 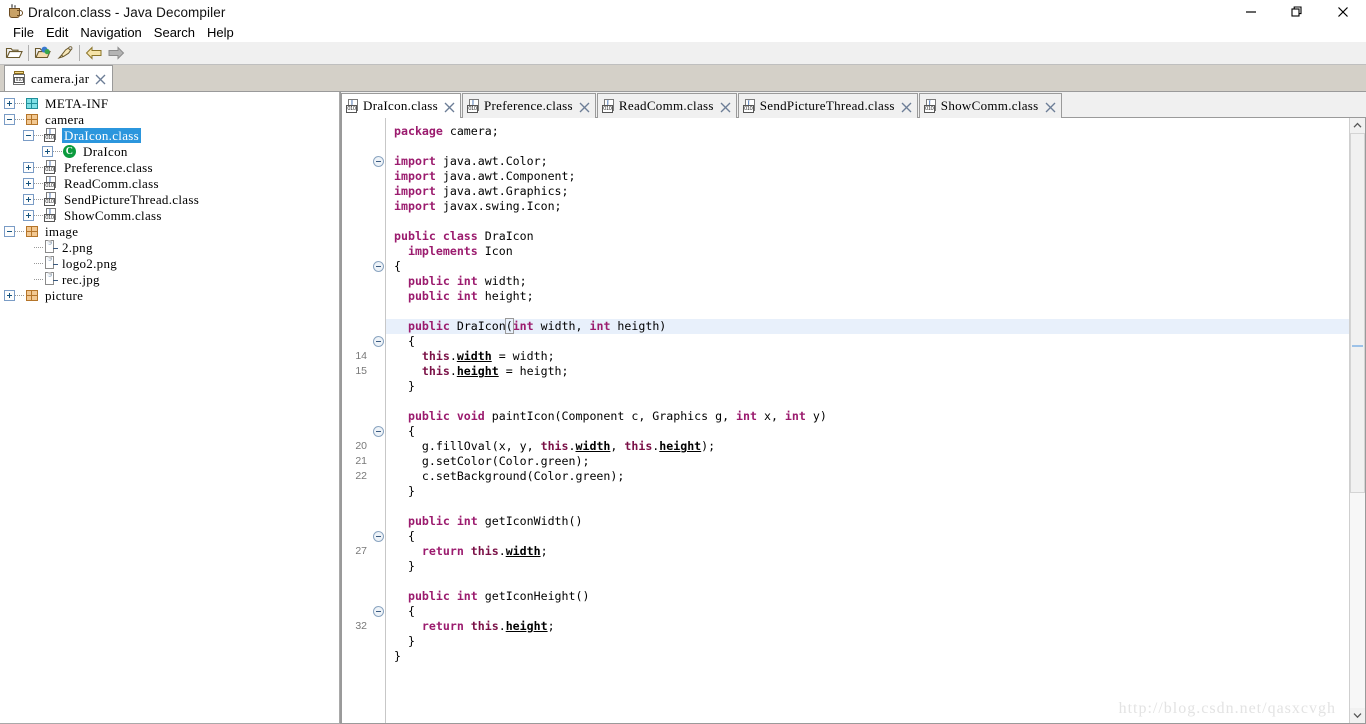 I want to click on code-line: public int getIconWidth(), so click(x=867, y=521).